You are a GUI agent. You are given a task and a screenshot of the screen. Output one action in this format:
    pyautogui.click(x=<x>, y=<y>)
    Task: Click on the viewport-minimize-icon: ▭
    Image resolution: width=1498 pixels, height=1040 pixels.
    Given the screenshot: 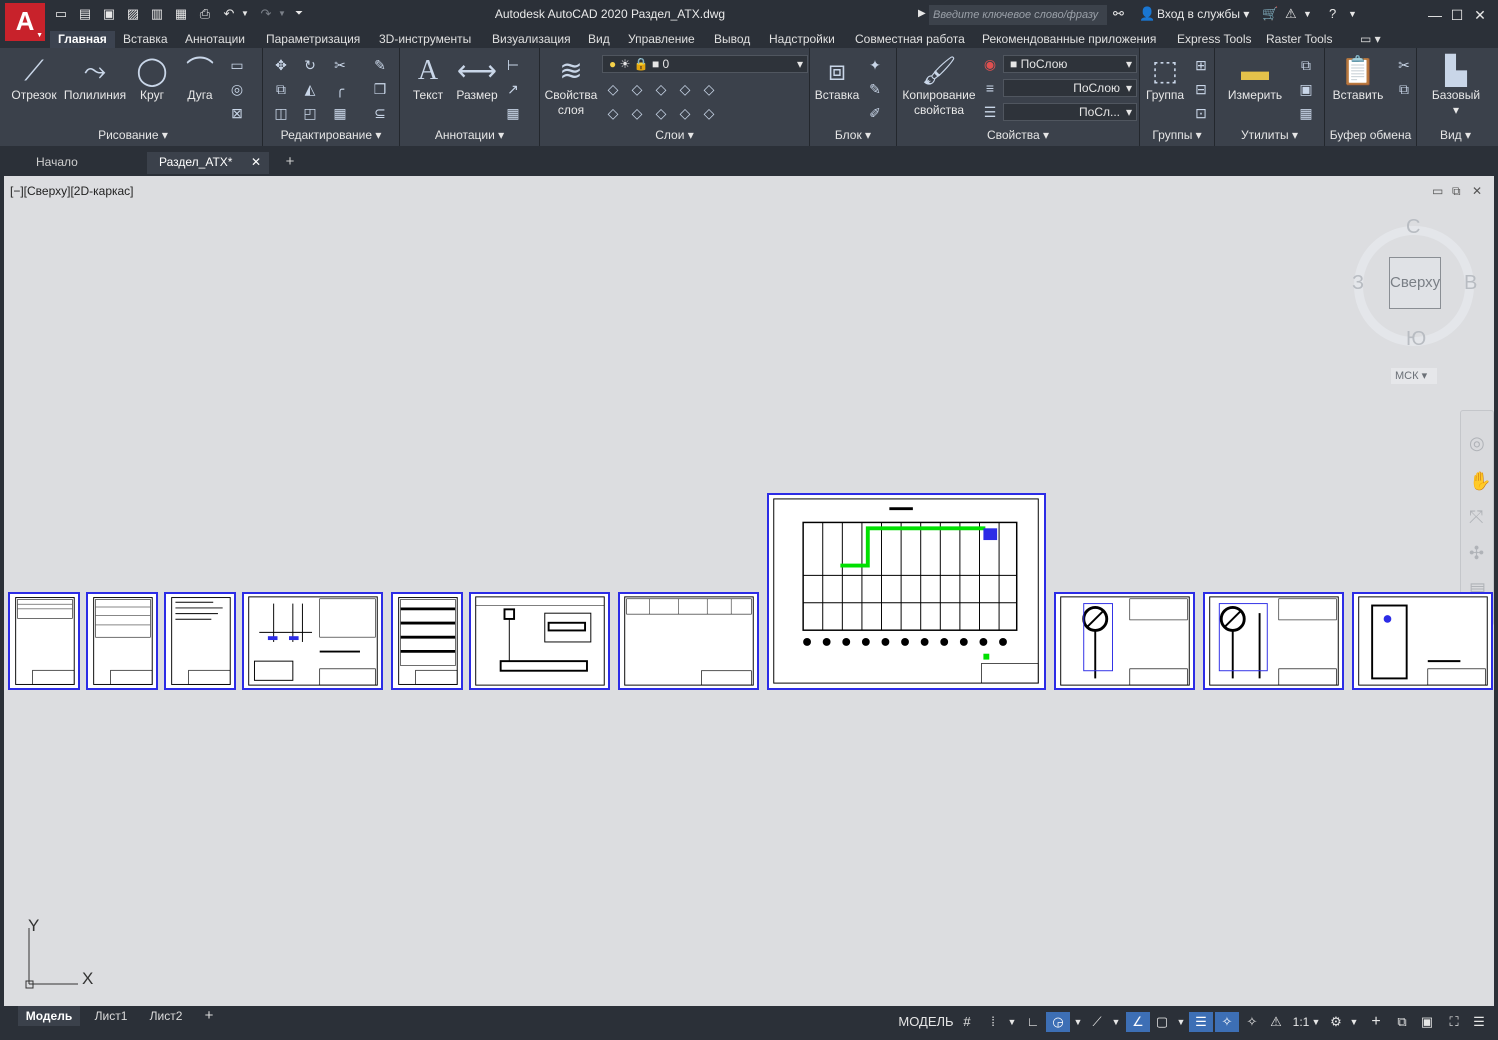 What is the action you would take?
    pyautogui.click(x=1437, y=191)
    